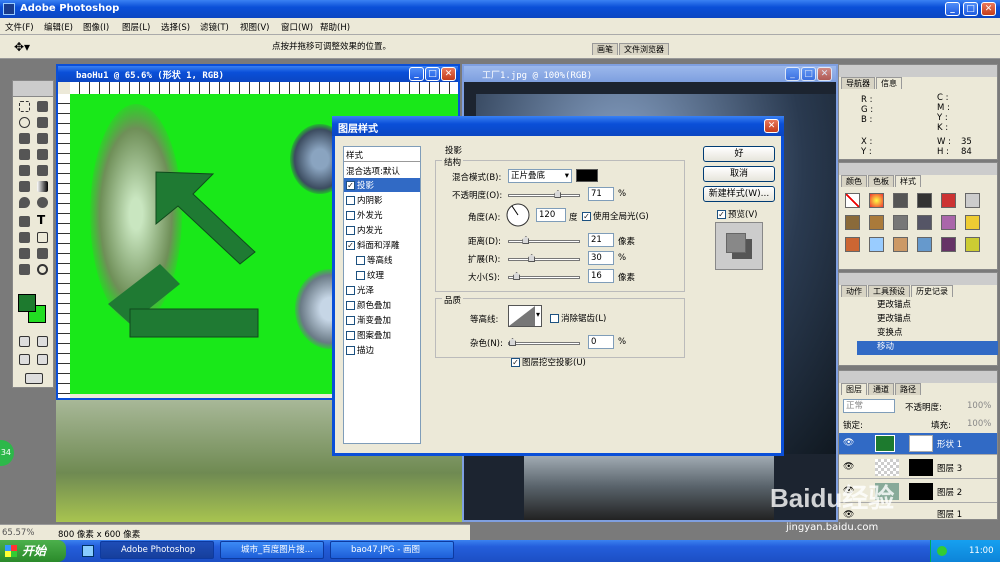 This screenshot has height=562, width=1000. What do you see at coordinates (448, 74) in the screenshot?
I see `doc1-close-button: ✕` at bounding box center [448, 74].